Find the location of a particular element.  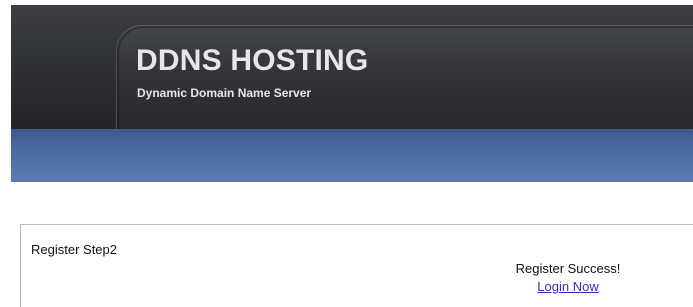

register-step-title: Register Step2 is located at coordinates (74, 249).